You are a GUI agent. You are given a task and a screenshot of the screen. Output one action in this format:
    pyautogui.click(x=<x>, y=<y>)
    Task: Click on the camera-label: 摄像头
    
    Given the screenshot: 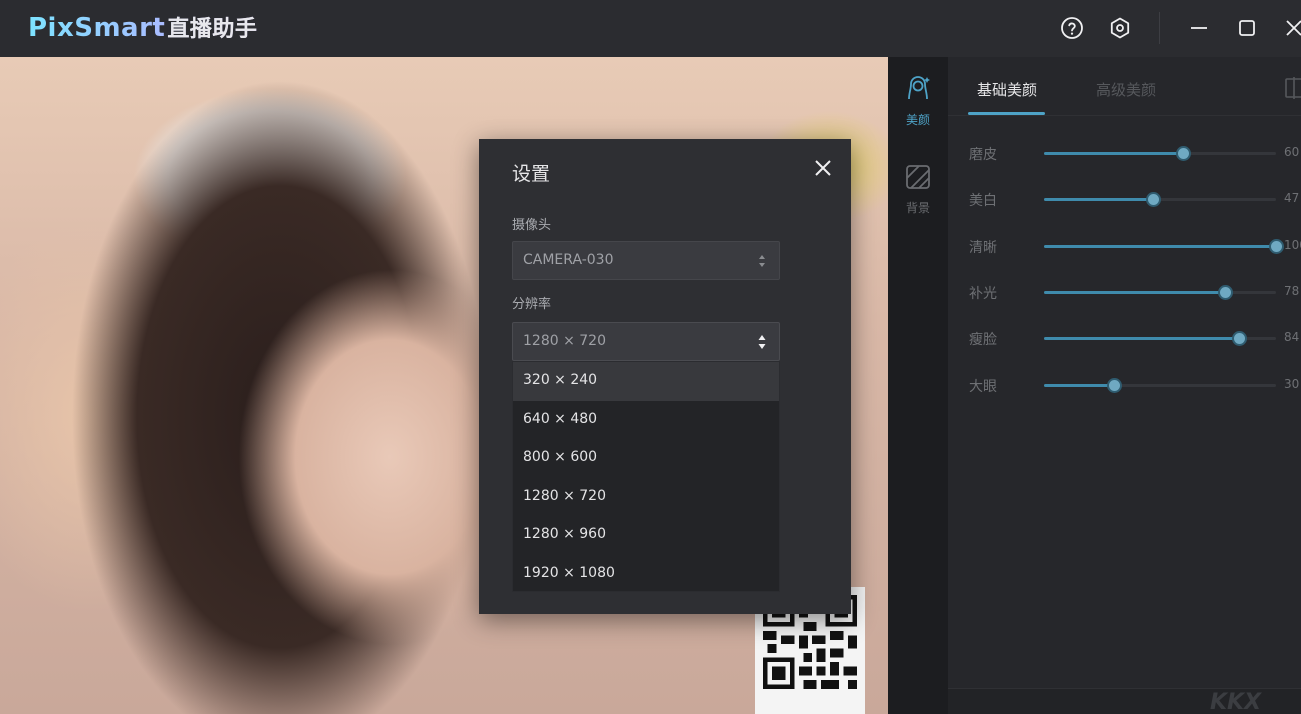 What is the action you would take?
    pyautogui.click(x=532, y=225)
    